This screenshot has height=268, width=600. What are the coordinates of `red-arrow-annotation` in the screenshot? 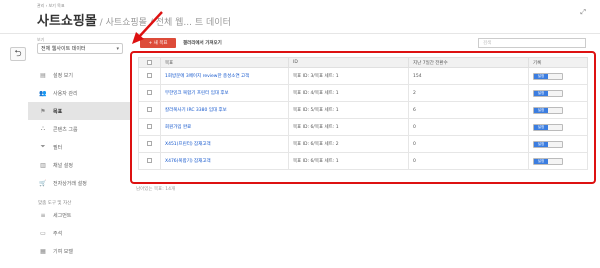 It's located at (147, 27).